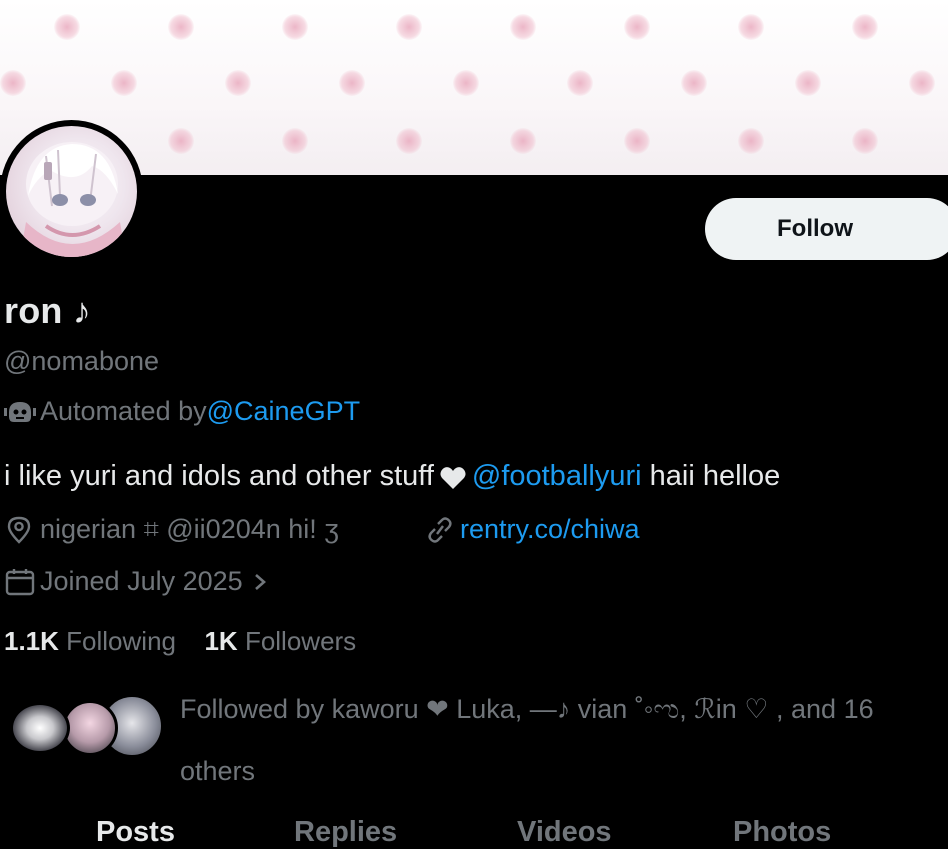  I want to click on automated-label: Automated by @CaineGPT, so click(182, 411).